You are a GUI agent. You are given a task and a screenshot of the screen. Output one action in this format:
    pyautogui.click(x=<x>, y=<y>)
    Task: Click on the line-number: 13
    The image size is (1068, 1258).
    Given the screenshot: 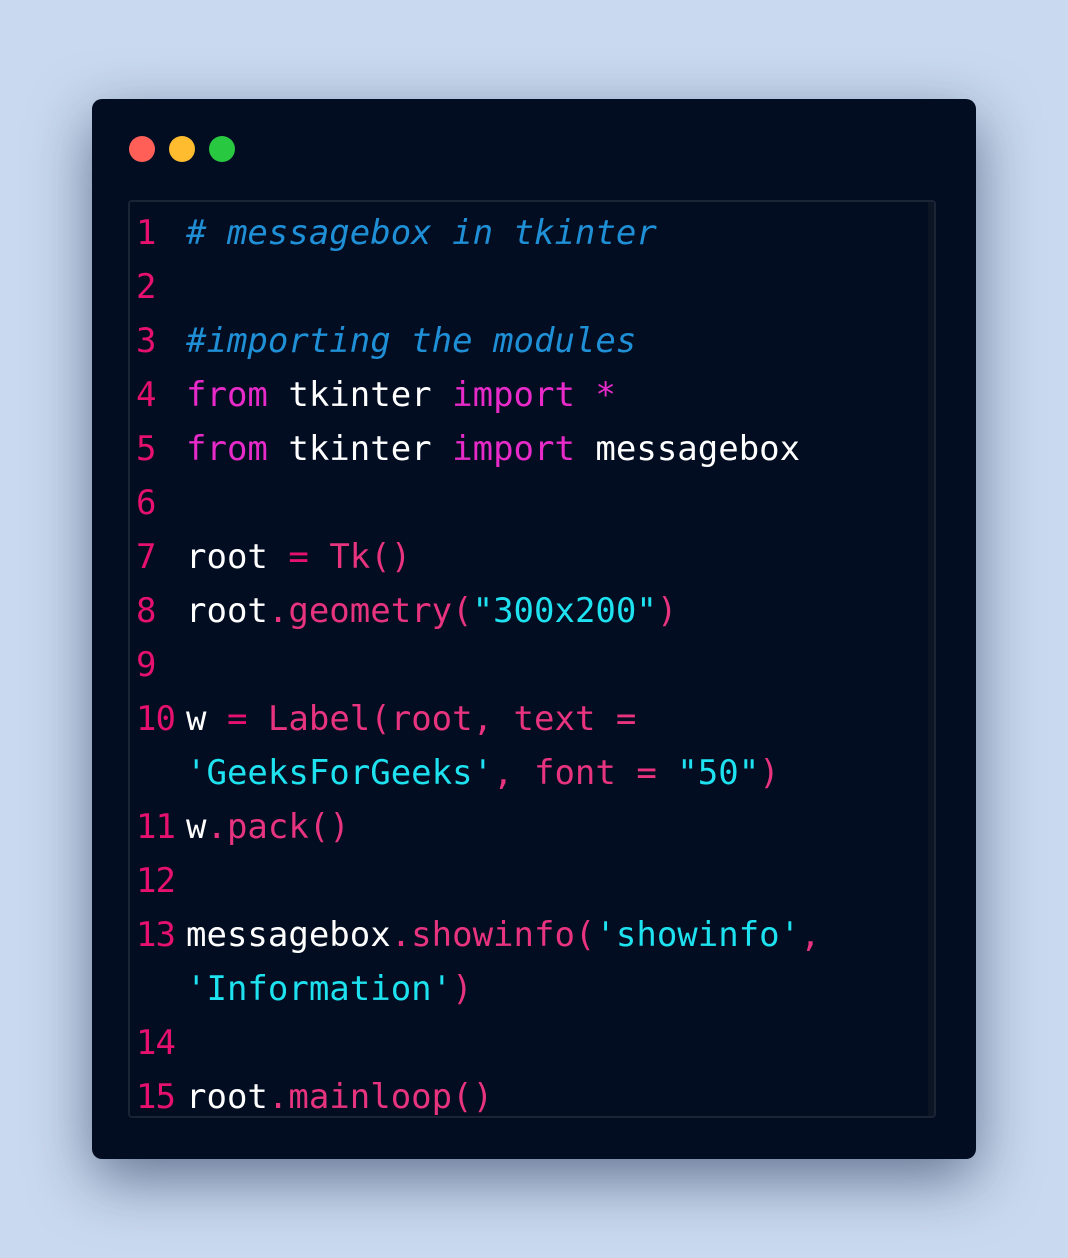 What is the action you would take?
    pyautogui.click(x=156, y=935)
    